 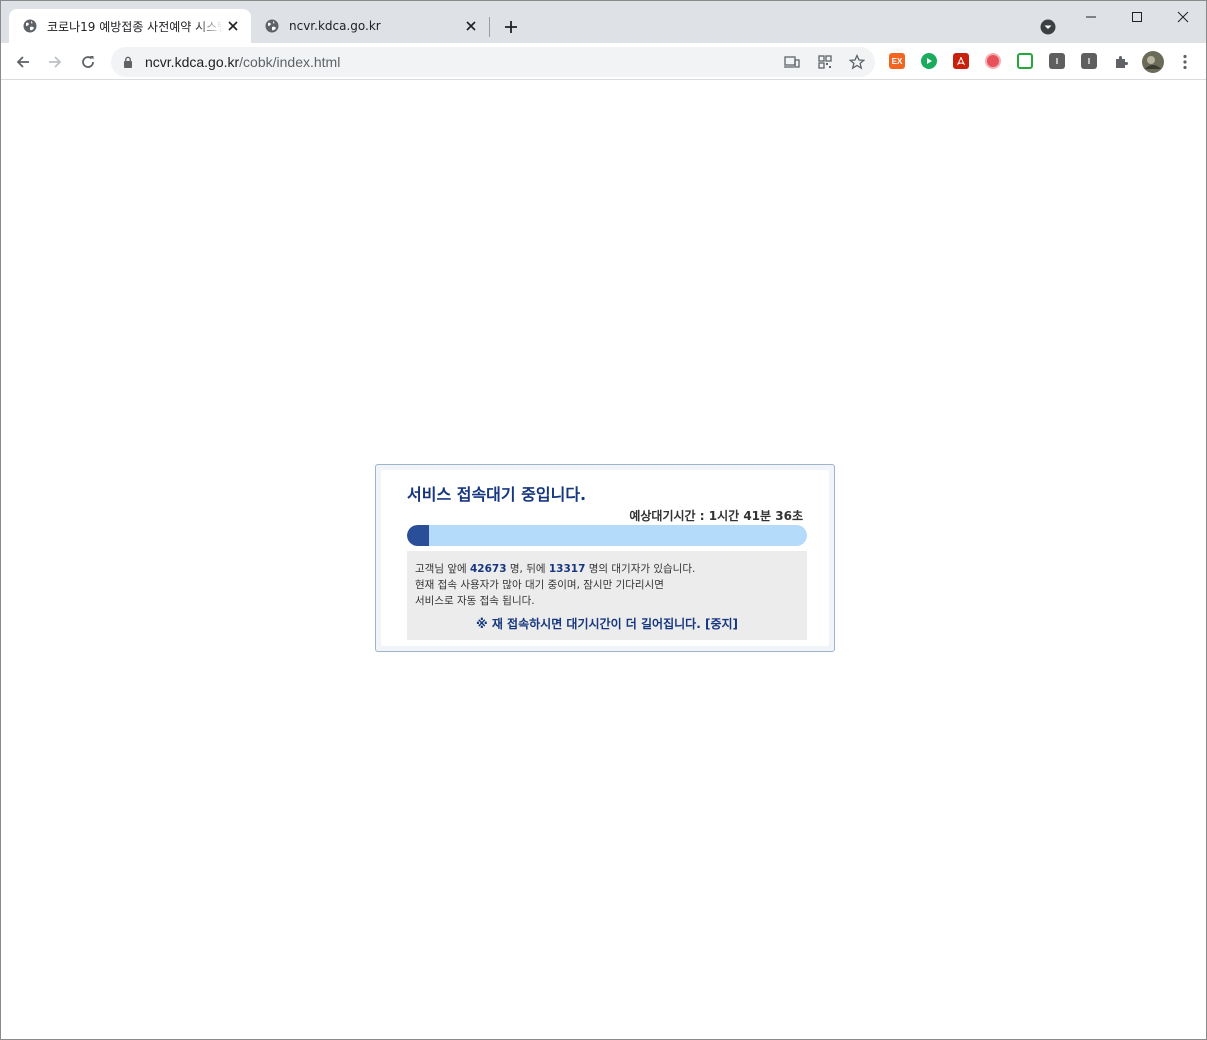 What do you see at coordinates (929, 61) in the screenshot?
I see `play-extension-icon` at bounding box center [929, 61].